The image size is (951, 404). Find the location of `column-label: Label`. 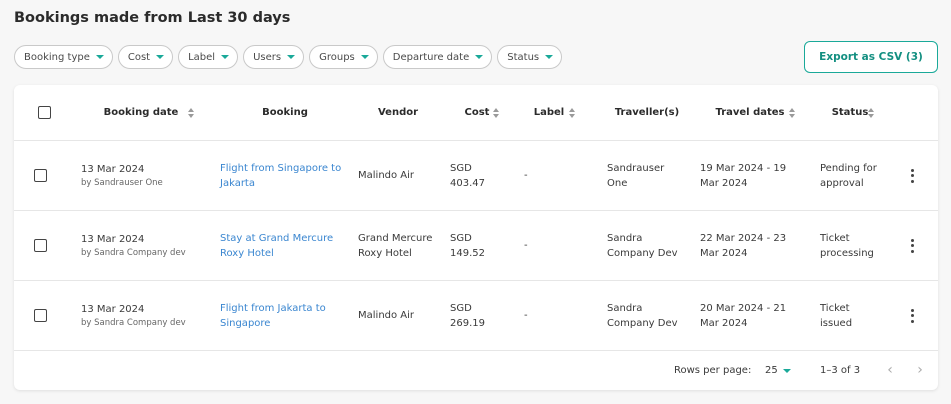

column-label: Label is located at coordinates (549, 112).